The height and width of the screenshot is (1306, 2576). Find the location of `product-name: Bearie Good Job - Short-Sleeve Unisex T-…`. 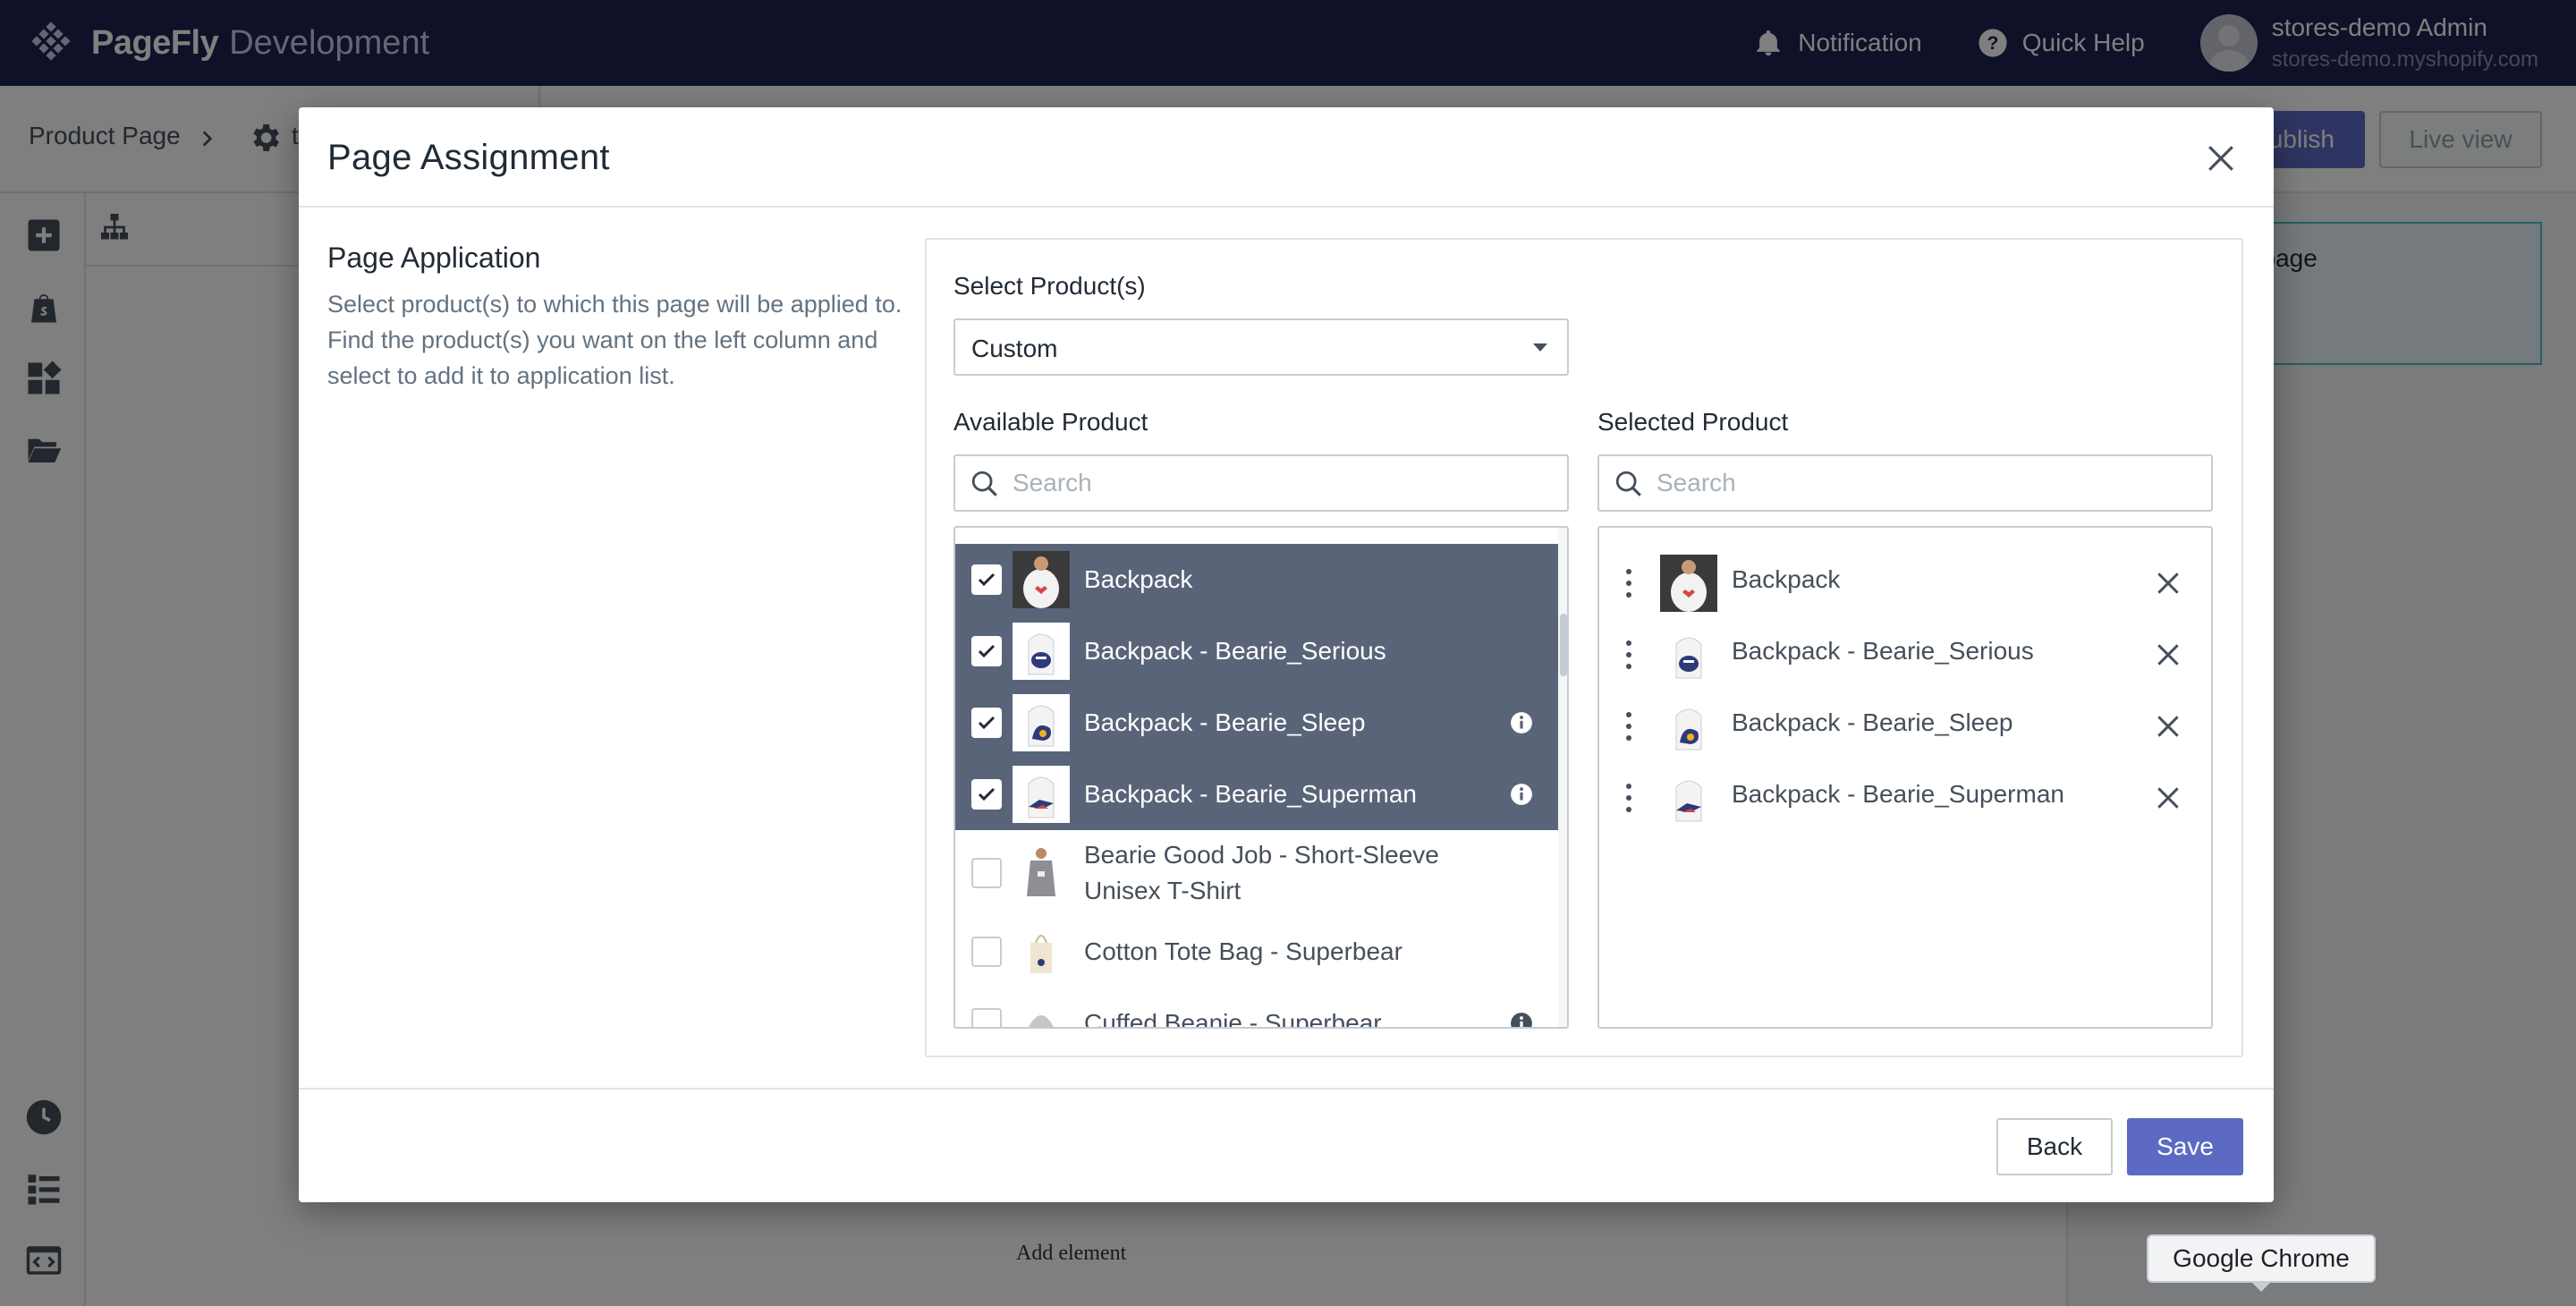

product-name: Bearie Good Job - Short-Sleeve Unisex T-… is located at coordinates (1261, 872).